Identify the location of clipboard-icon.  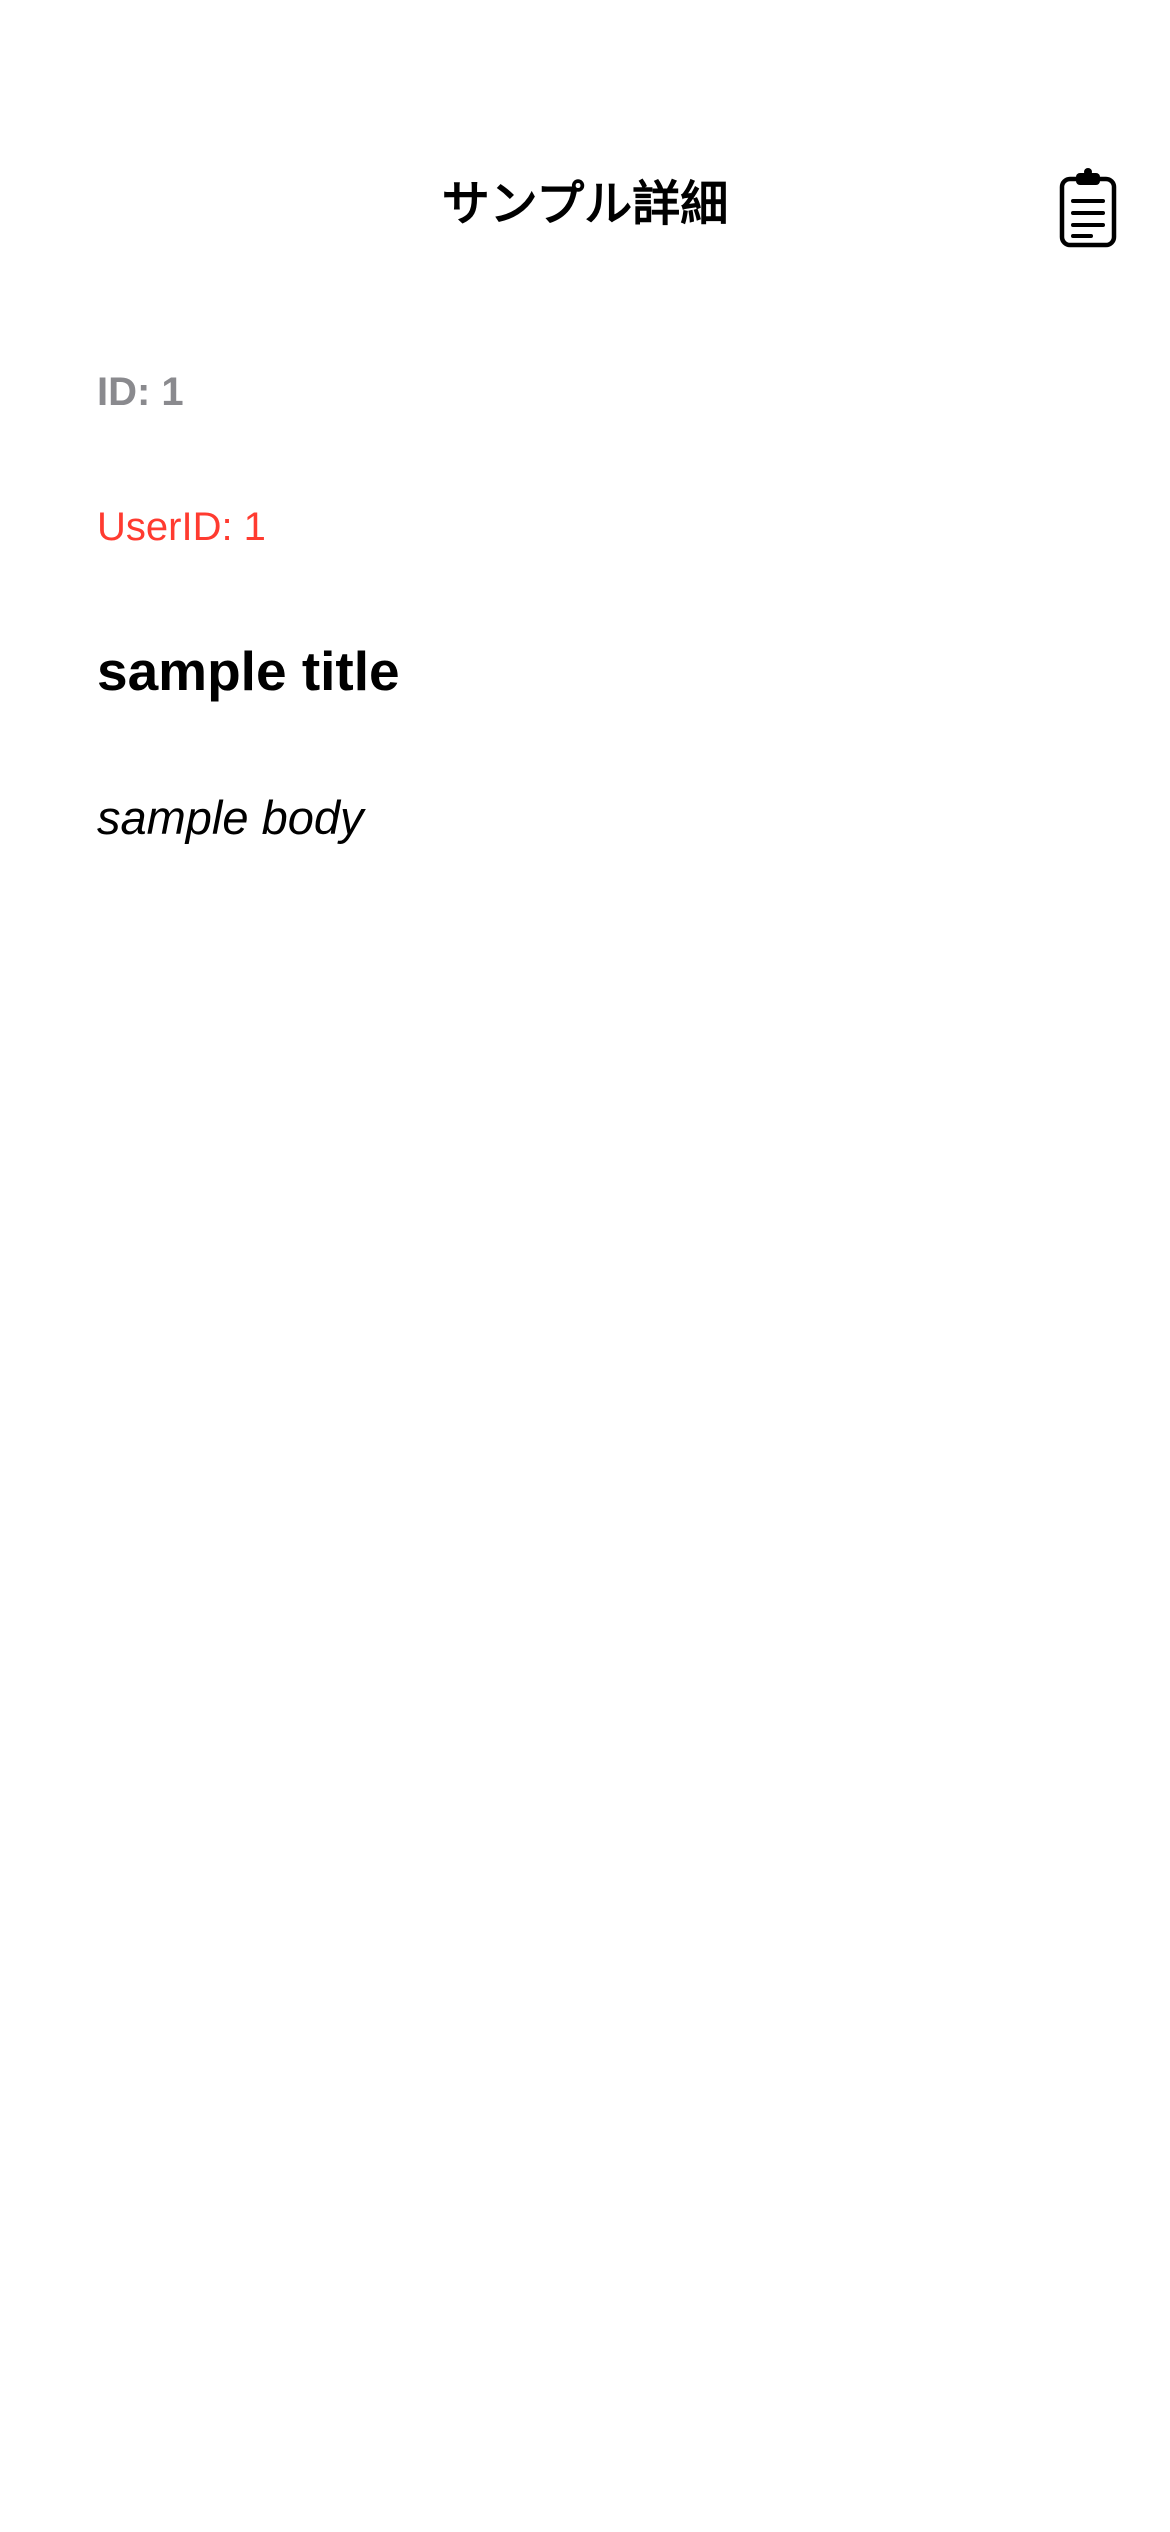
(1088, 210).